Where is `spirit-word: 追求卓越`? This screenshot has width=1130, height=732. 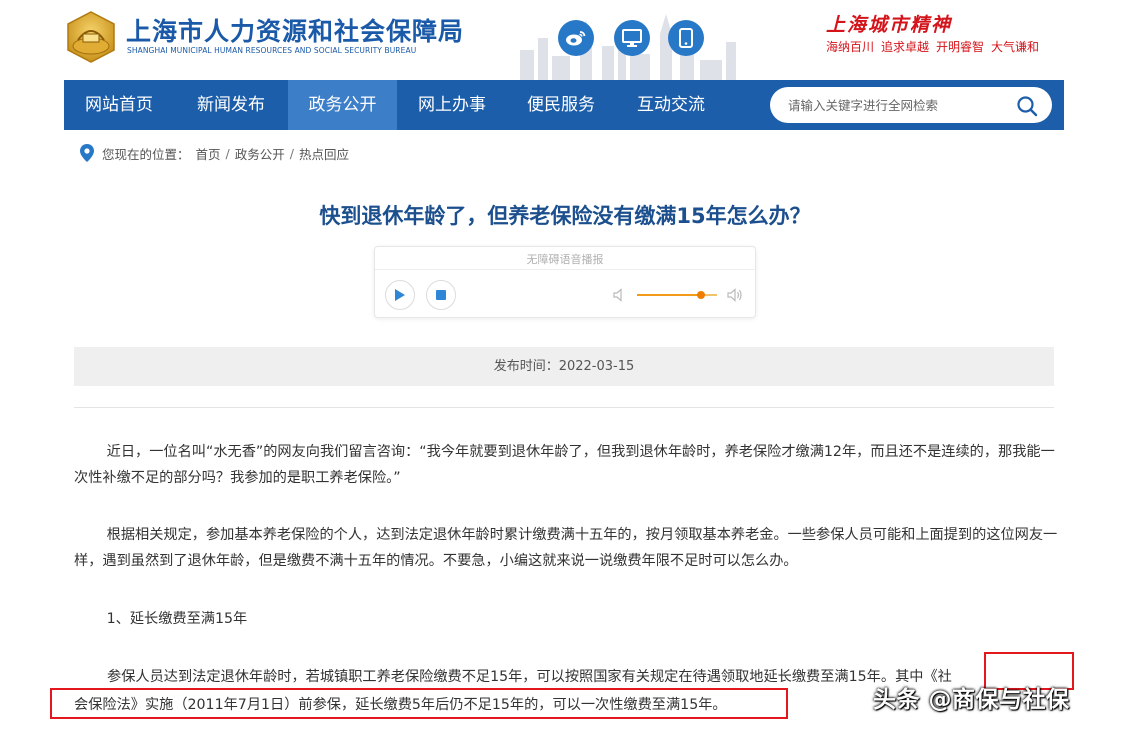
spirit-word: 追求卓越 is located at coordinates (905, 47).